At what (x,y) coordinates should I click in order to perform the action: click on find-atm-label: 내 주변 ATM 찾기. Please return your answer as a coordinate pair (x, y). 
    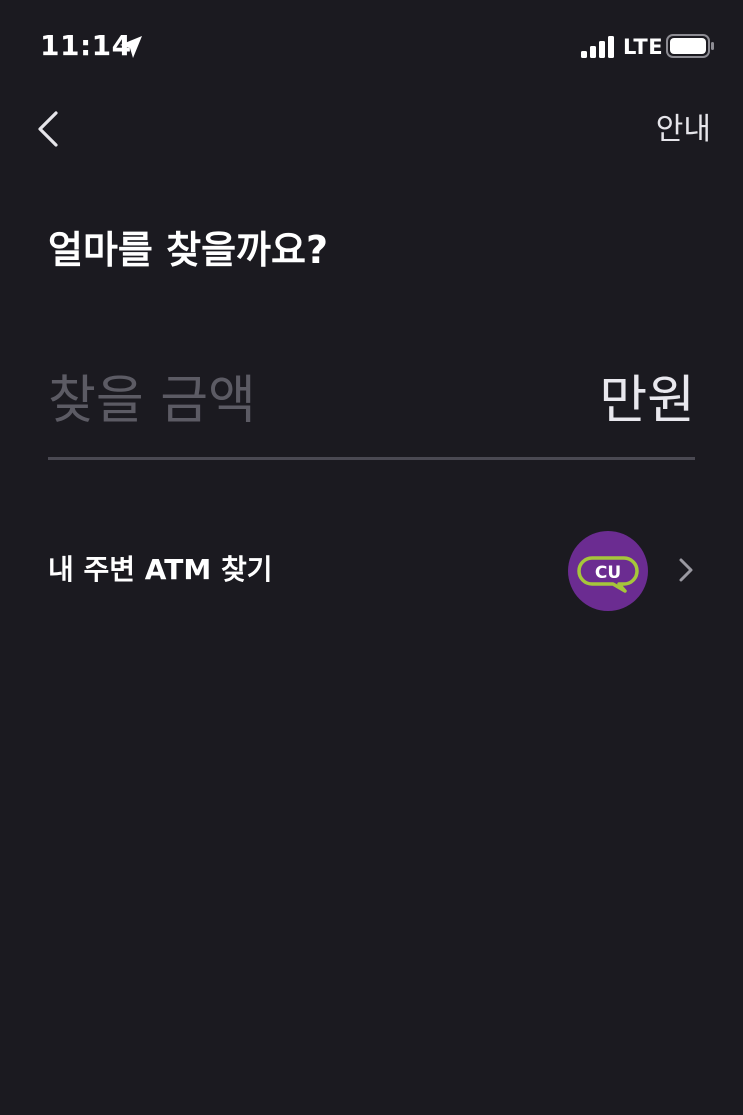
    Looking at the image, I should click on (160, 569).